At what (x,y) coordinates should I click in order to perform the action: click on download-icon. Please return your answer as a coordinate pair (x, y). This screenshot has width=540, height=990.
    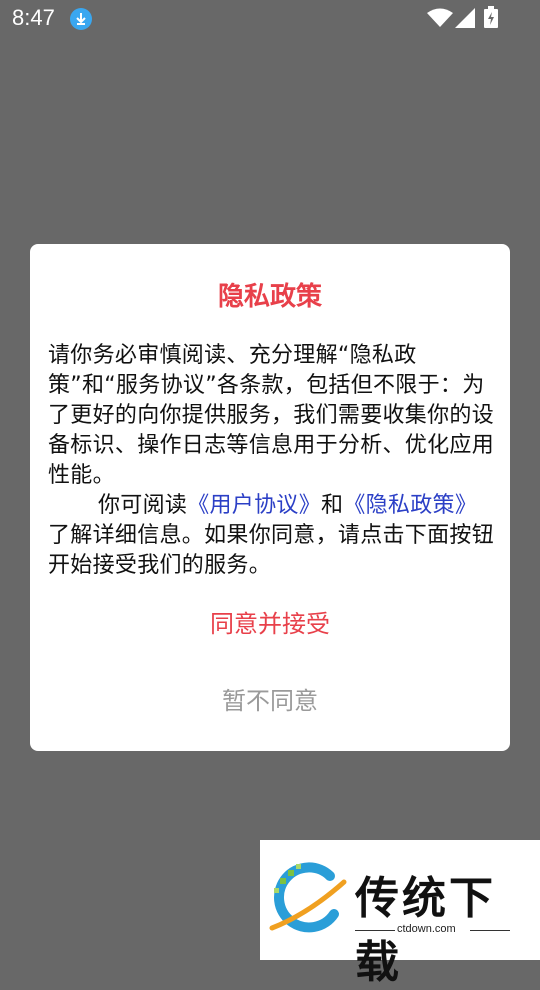
    Looking at the image, I should click on (81, 19).